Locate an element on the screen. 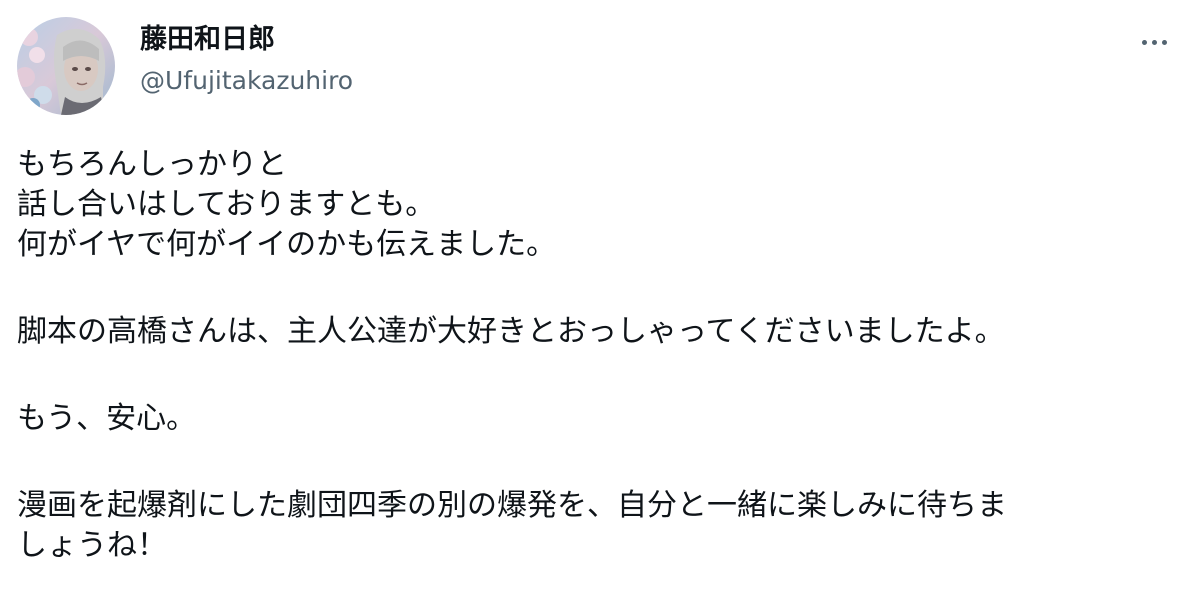 This screenshot has height=600, width=1200. tweet-text-line: 漫画を起爆剤にした劇団四季の別の爆発を、自分と一緒に楽しみに待ちま is located at coordinates (512, 505).